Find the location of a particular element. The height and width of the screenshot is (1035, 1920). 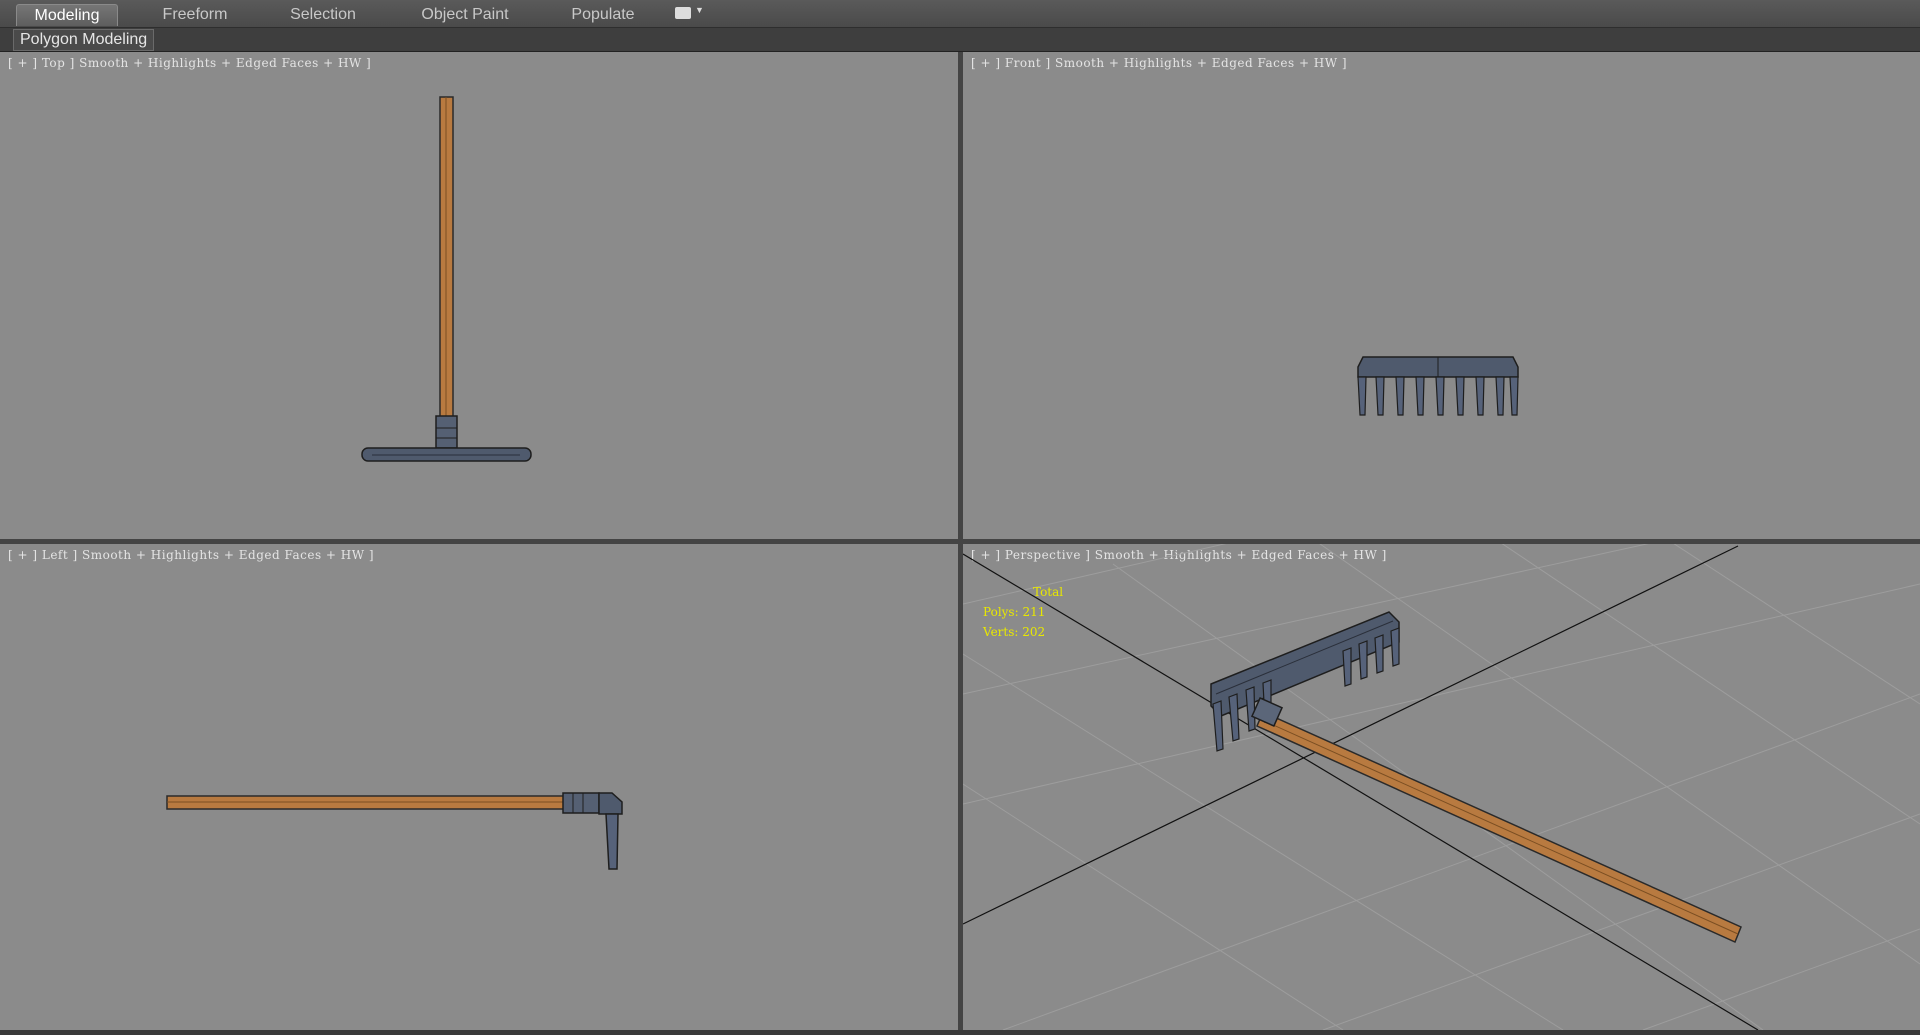

tab-populate: Populate is located at coordinates (603, 14).